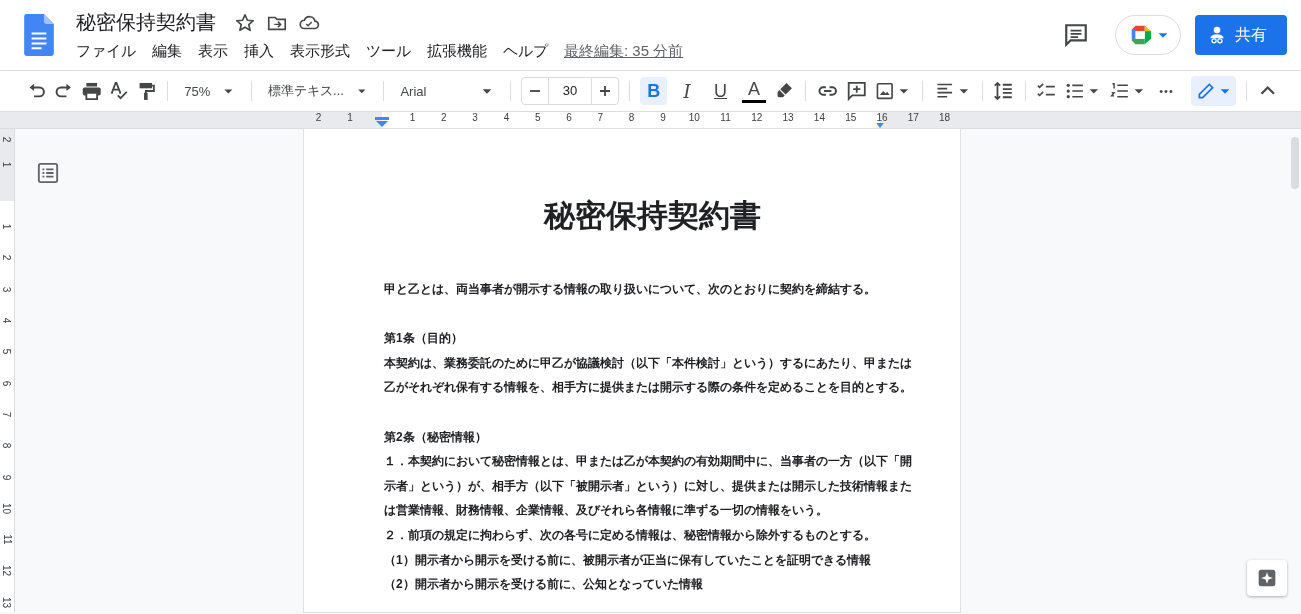 The height and width of the screenshot is (614, 1301). I want to click on paragraph: ２．前項の規定に拘わらず、次の各号に定める情報は、秘密情報から除外するものとする。, so click(630, 535).